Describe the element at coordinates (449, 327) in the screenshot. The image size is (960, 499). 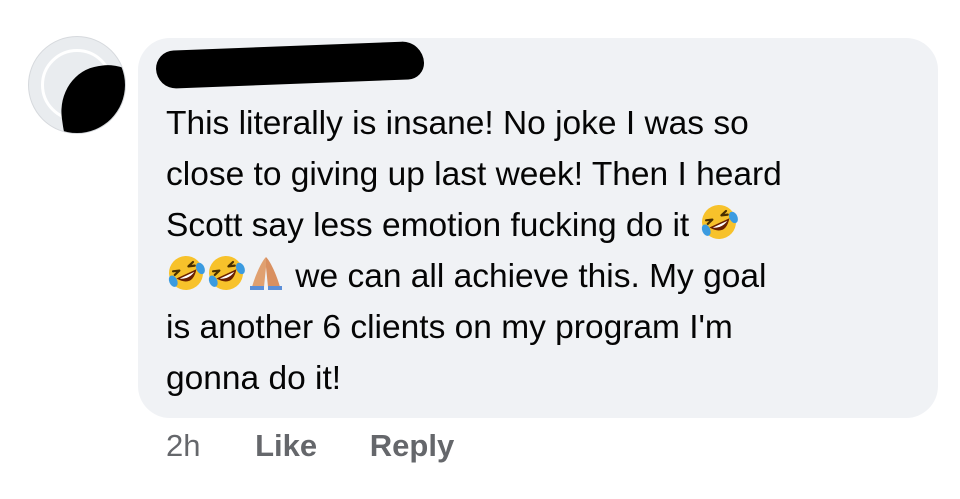
I see `comment-line-text: is another 6 clients on my program I'm` at that location.